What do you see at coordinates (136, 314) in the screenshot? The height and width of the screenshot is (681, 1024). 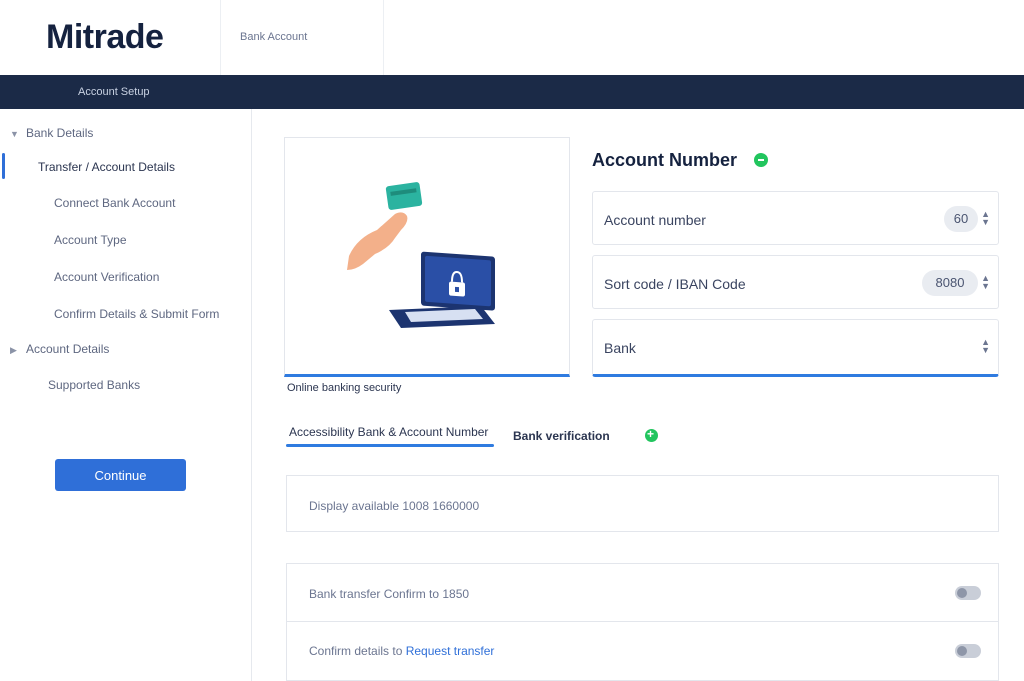 I see `sidebar-item-confirm-submit: Confirm Details & Submit Form` at bounding box center [136, 314].